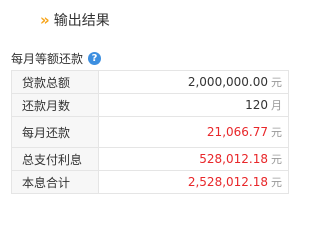 This screenshot has width=320, height=240. I want to click on row-value-cell: 120 月, so click(193, 105).